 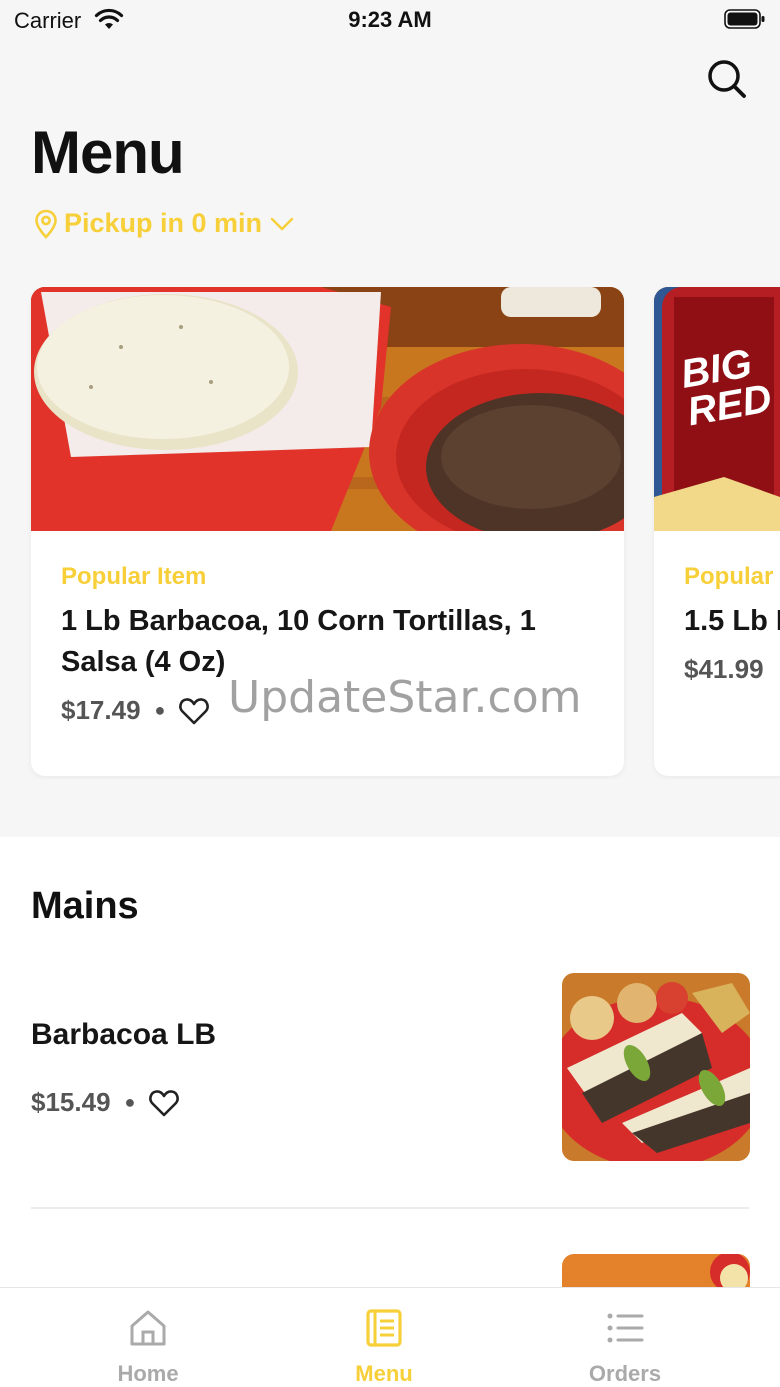 What do you see at coordinates (282, 223) in the screenshot?
I see `chevron-down-icon` at bounding box center [282, 223].